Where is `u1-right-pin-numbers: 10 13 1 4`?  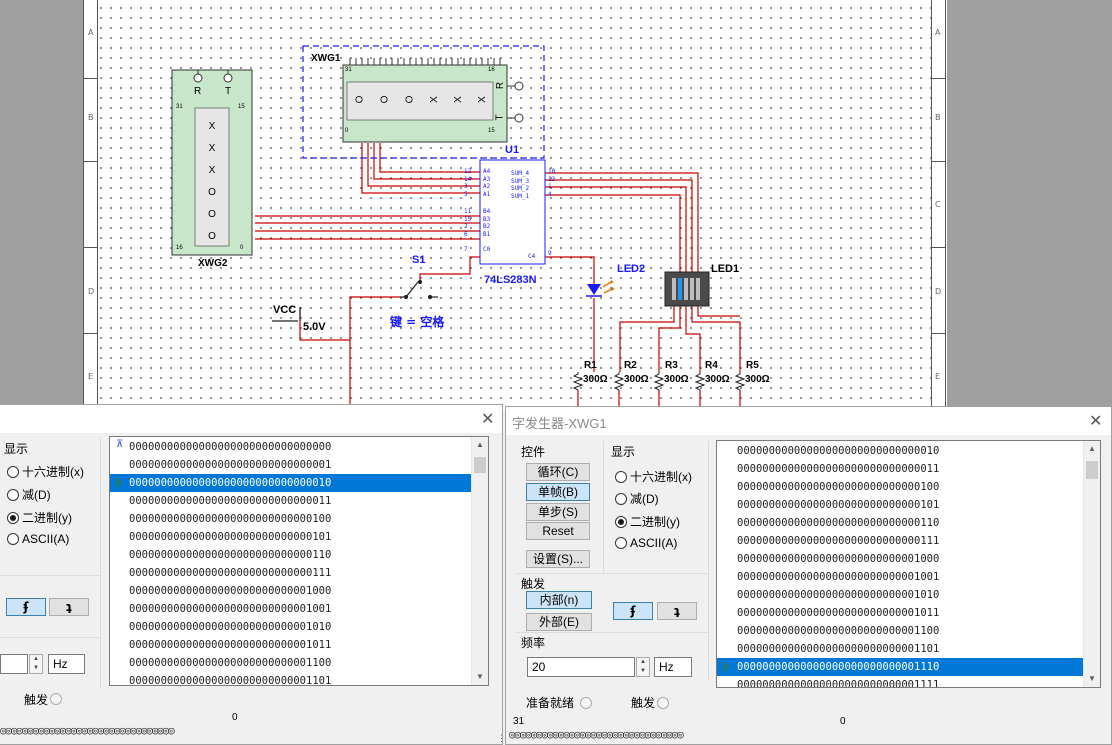 u1-right-pin-numbers: 10 13 1 4 is located at coordinates (551, 183).